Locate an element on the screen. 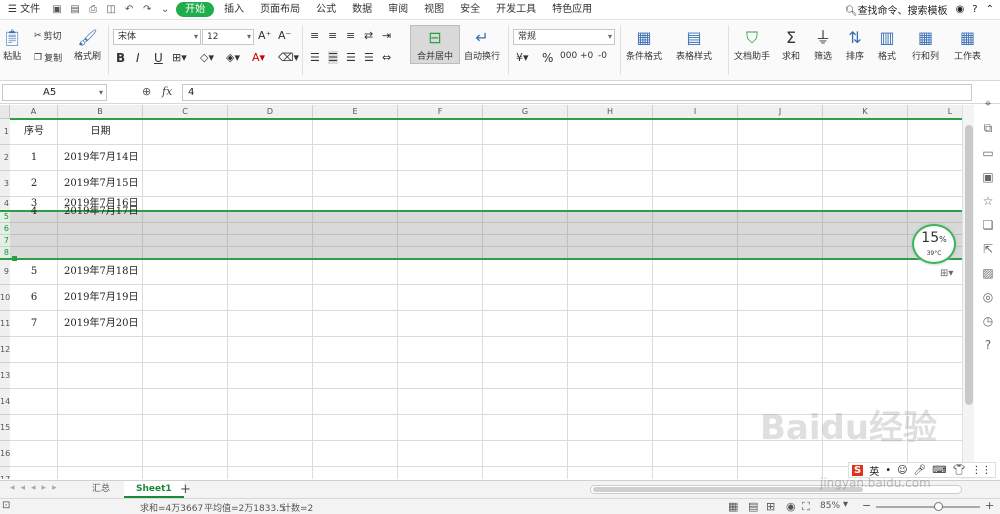 The width and height of the screenshot is (1000, 514). add-sheet-button: + is located at coordinates (185, 489).